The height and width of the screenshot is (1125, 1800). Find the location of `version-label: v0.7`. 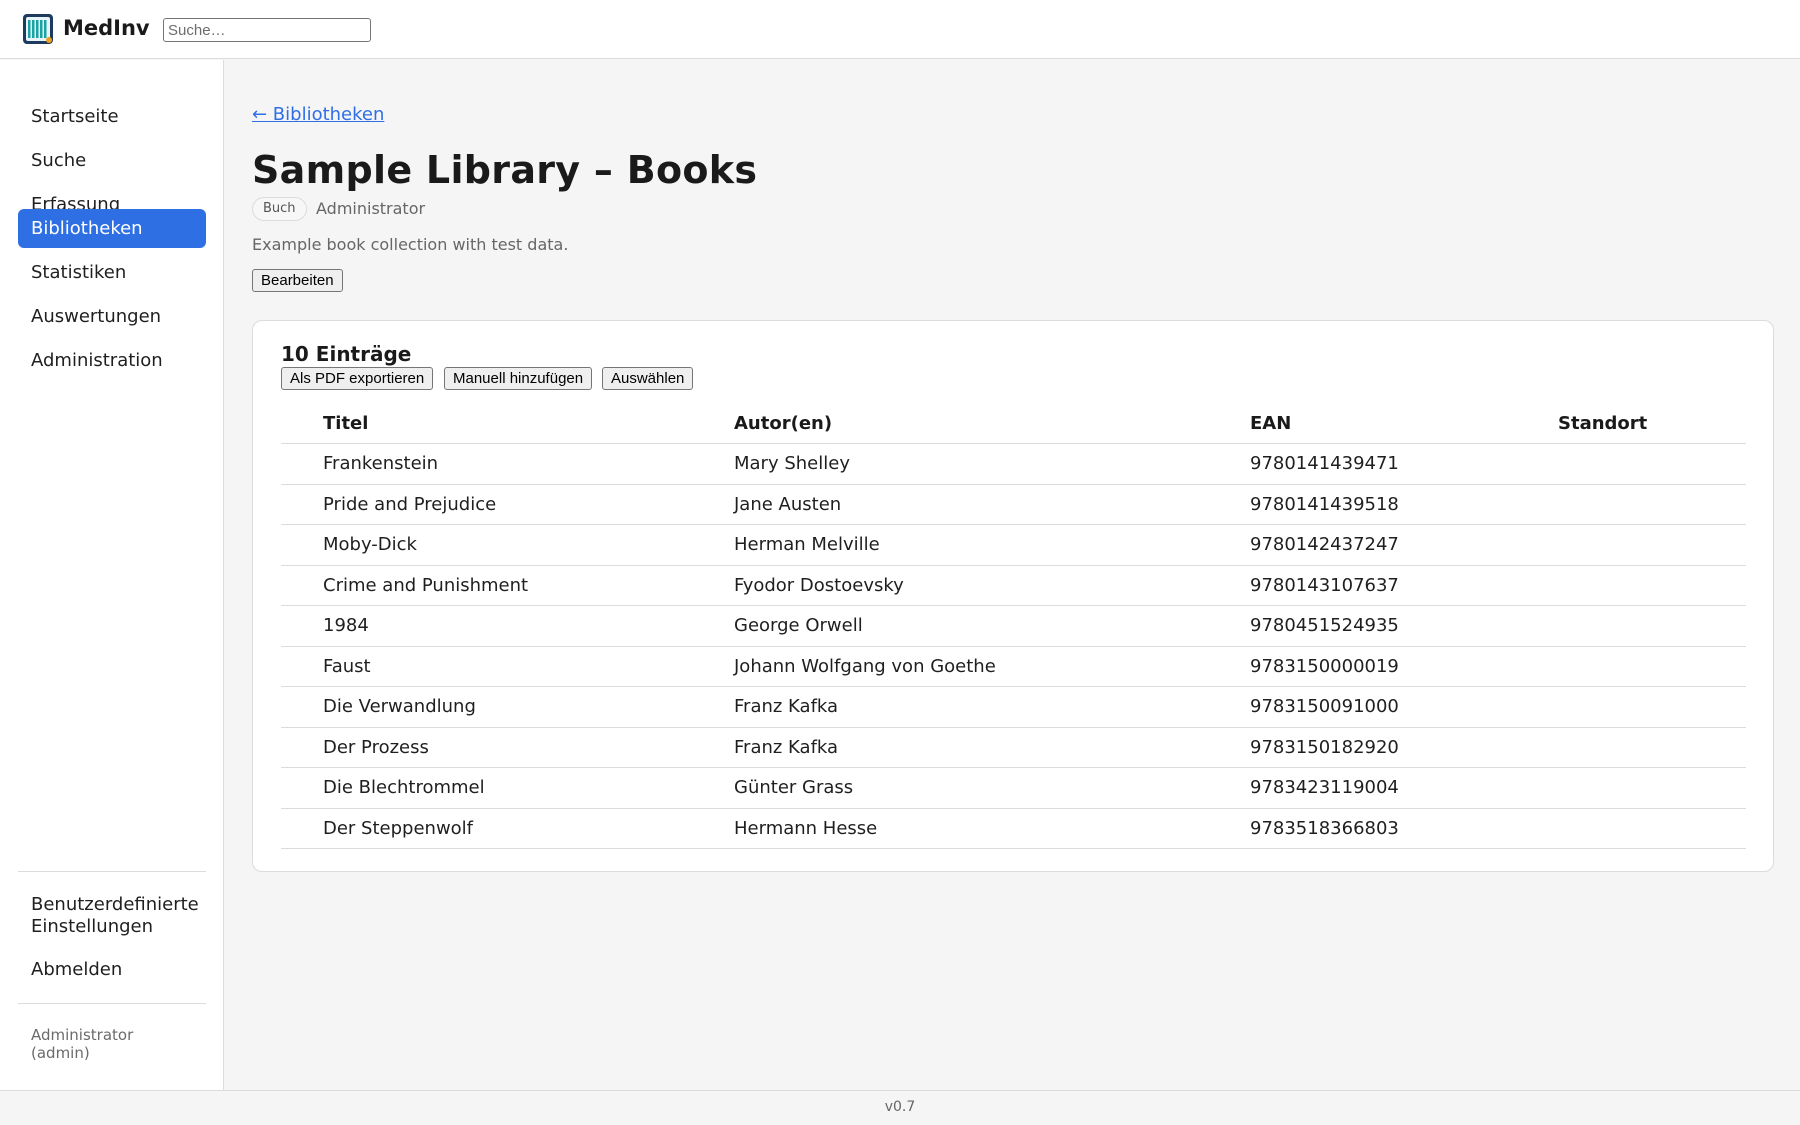

version-label: v0.7 is located at coordinates (900, 1107).